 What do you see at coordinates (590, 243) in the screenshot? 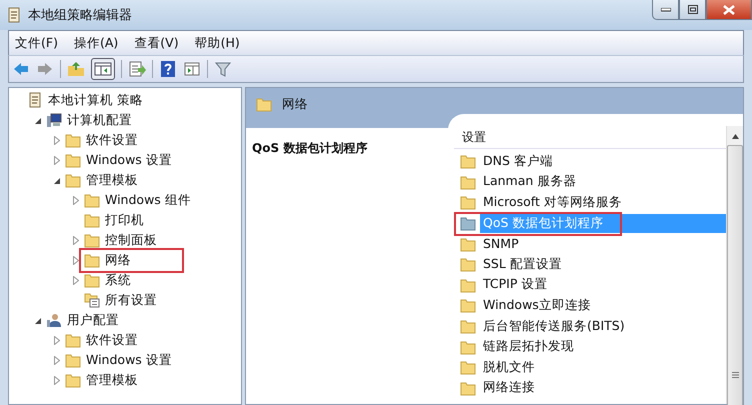
I see `list-row: SNMP` at bounding box center [590, 243].